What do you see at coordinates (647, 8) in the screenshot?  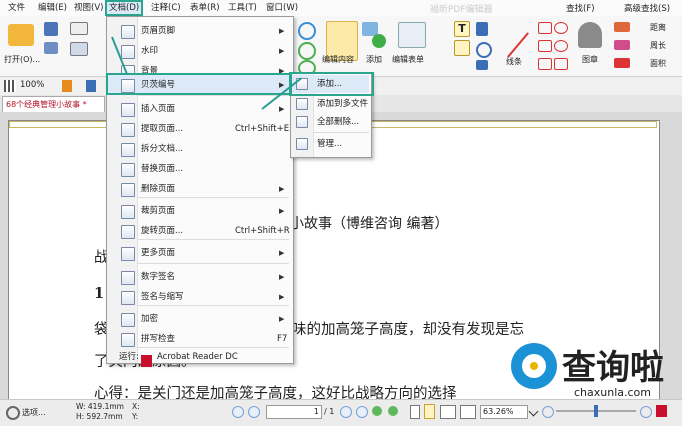 I see `advanced-find-button: 高级查找(S)` at bounding box center [647, 8].